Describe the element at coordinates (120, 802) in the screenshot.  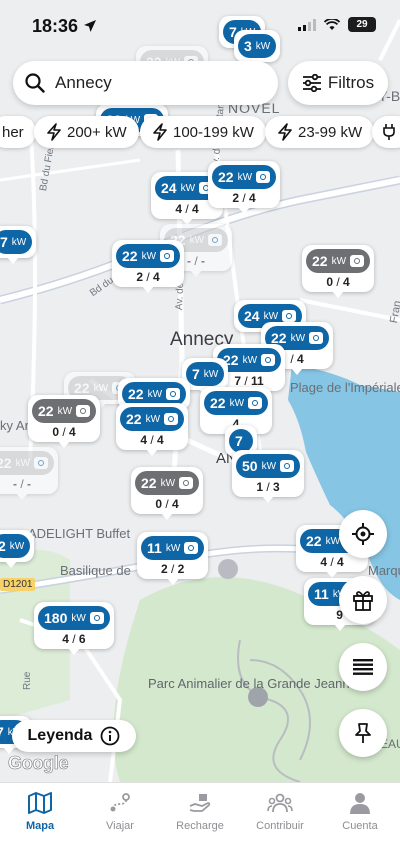
I see `route-icon` at that location.